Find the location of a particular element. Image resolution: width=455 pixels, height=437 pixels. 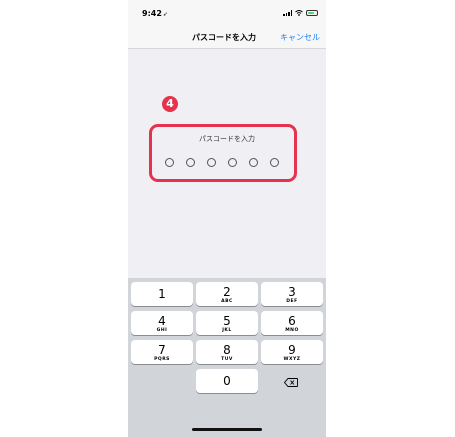

key-5: 5 JKL is located at coordinates (227, 323).